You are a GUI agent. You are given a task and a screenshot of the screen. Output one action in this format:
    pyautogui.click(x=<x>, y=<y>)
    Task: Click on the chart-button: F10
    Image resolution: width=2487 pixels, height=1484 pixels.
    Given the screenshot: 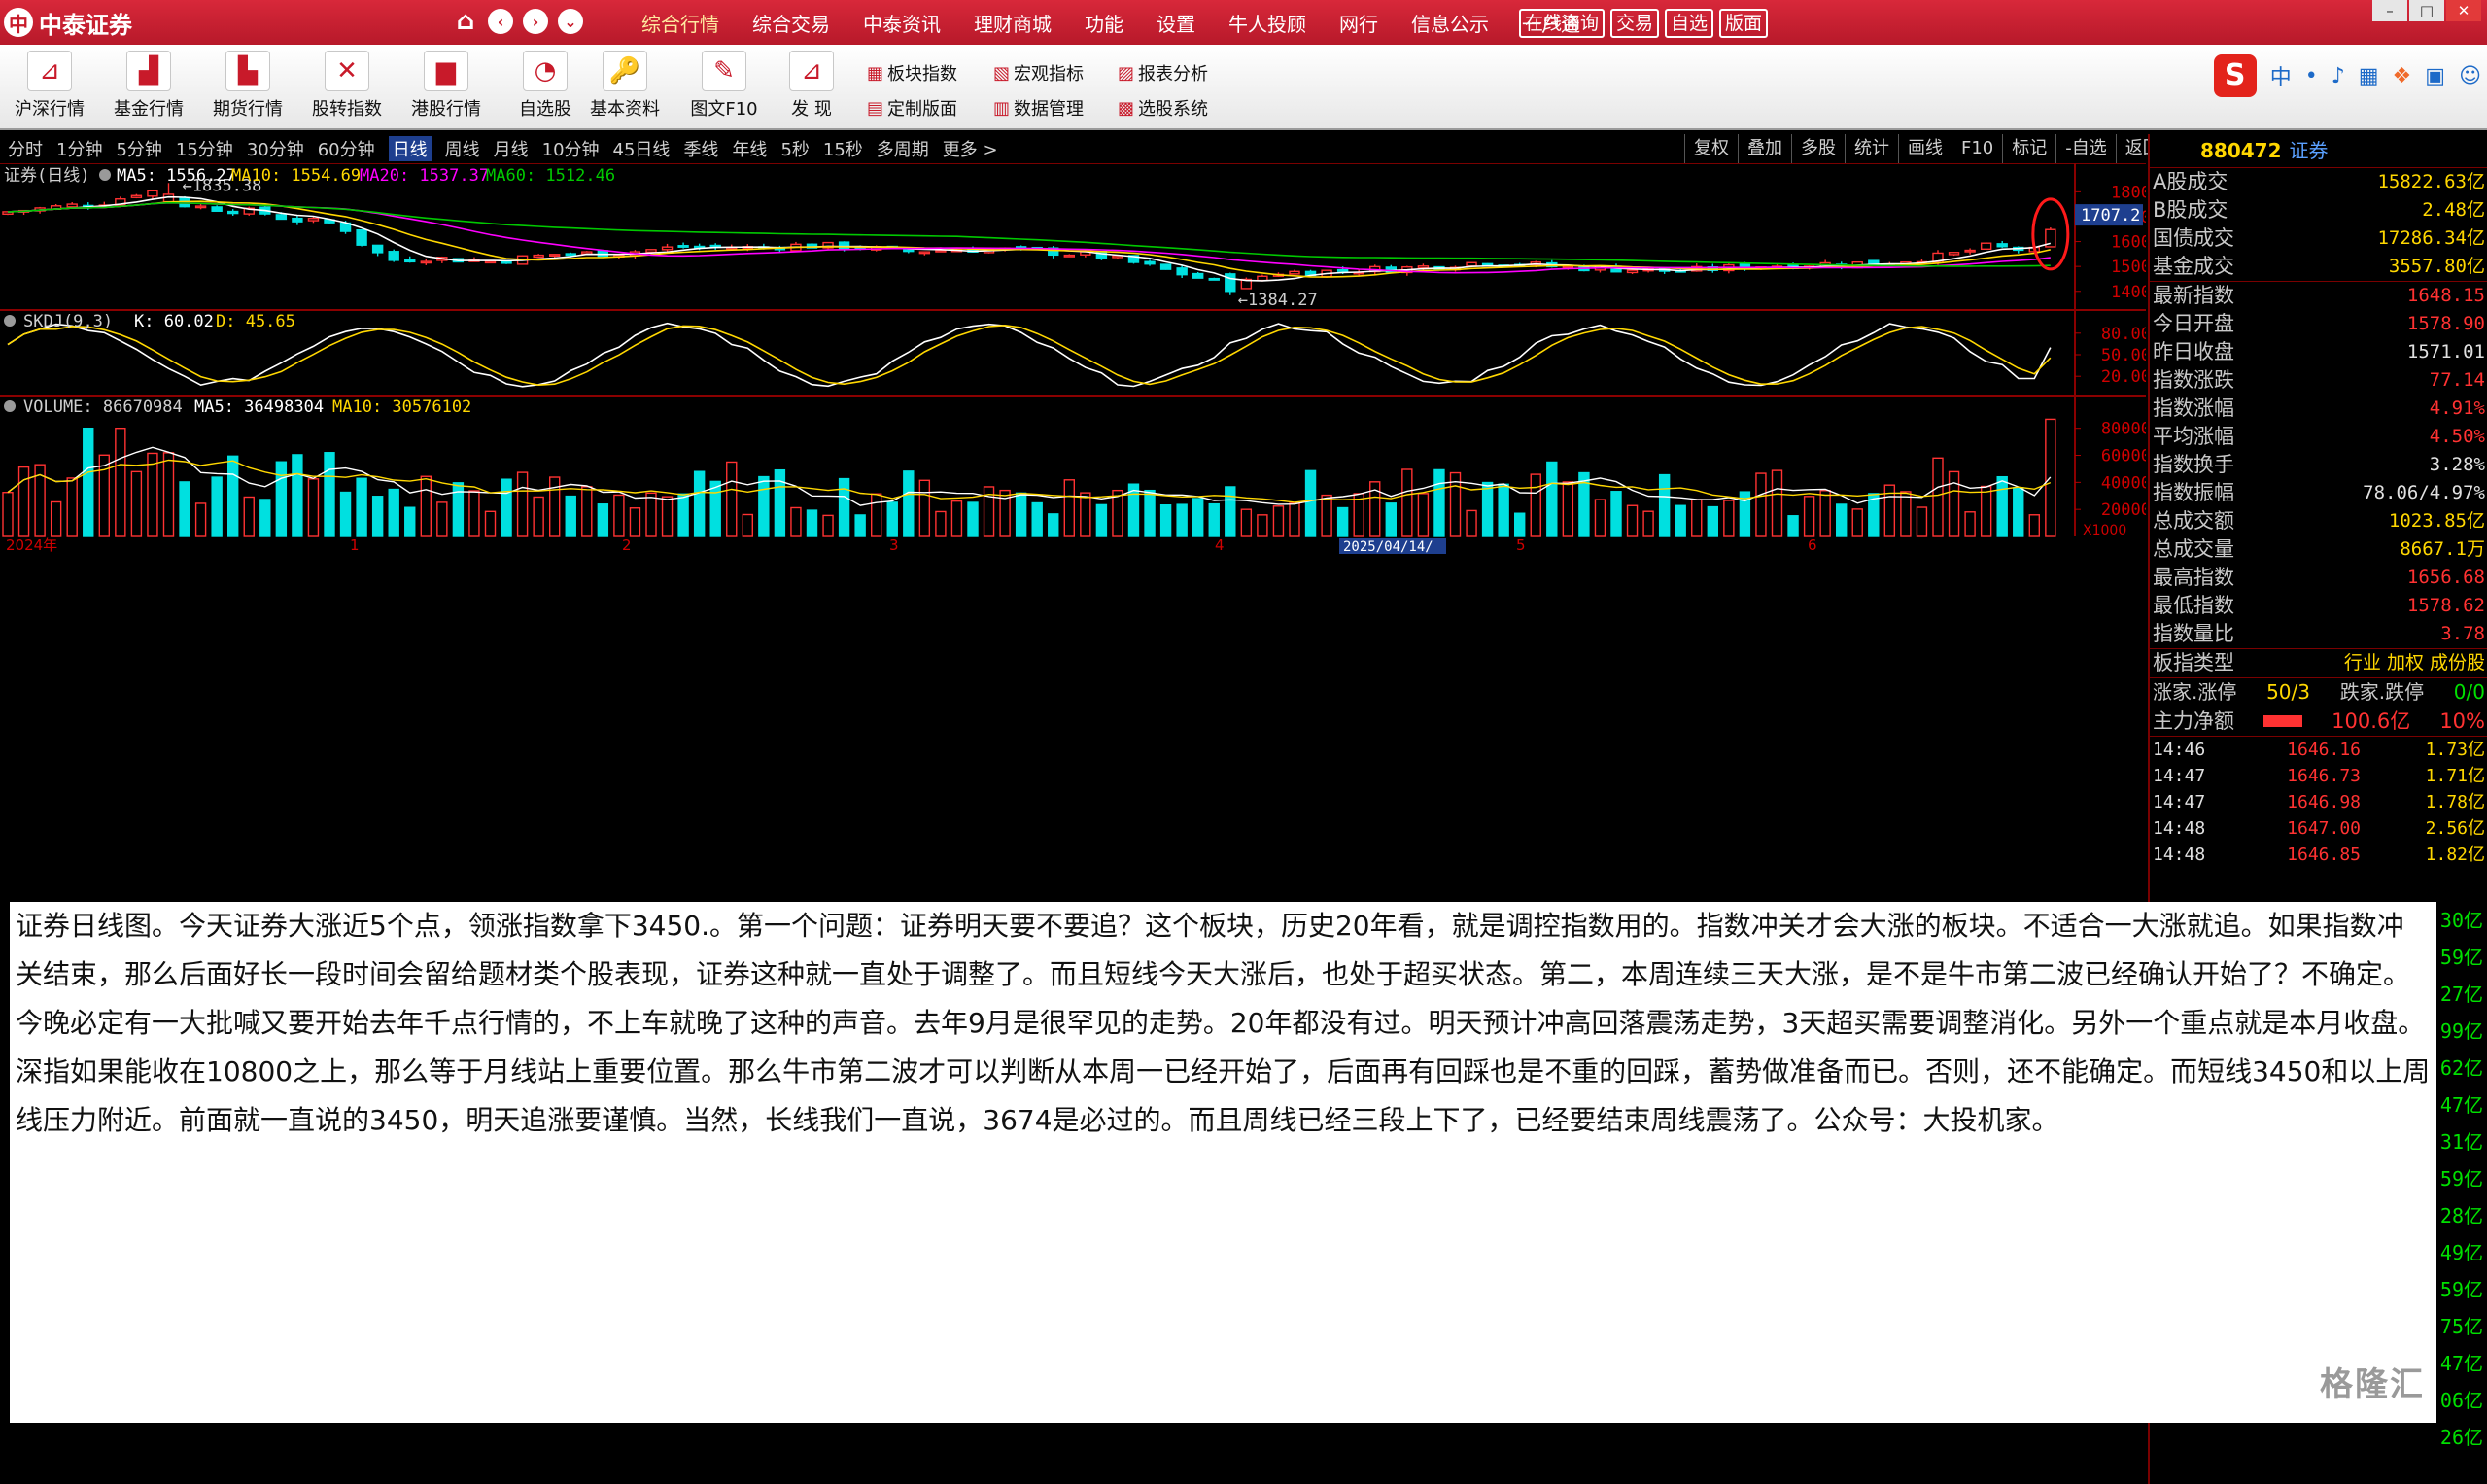 What is the action you would take?
    pyautogui.click(x=1977, y=148)
    